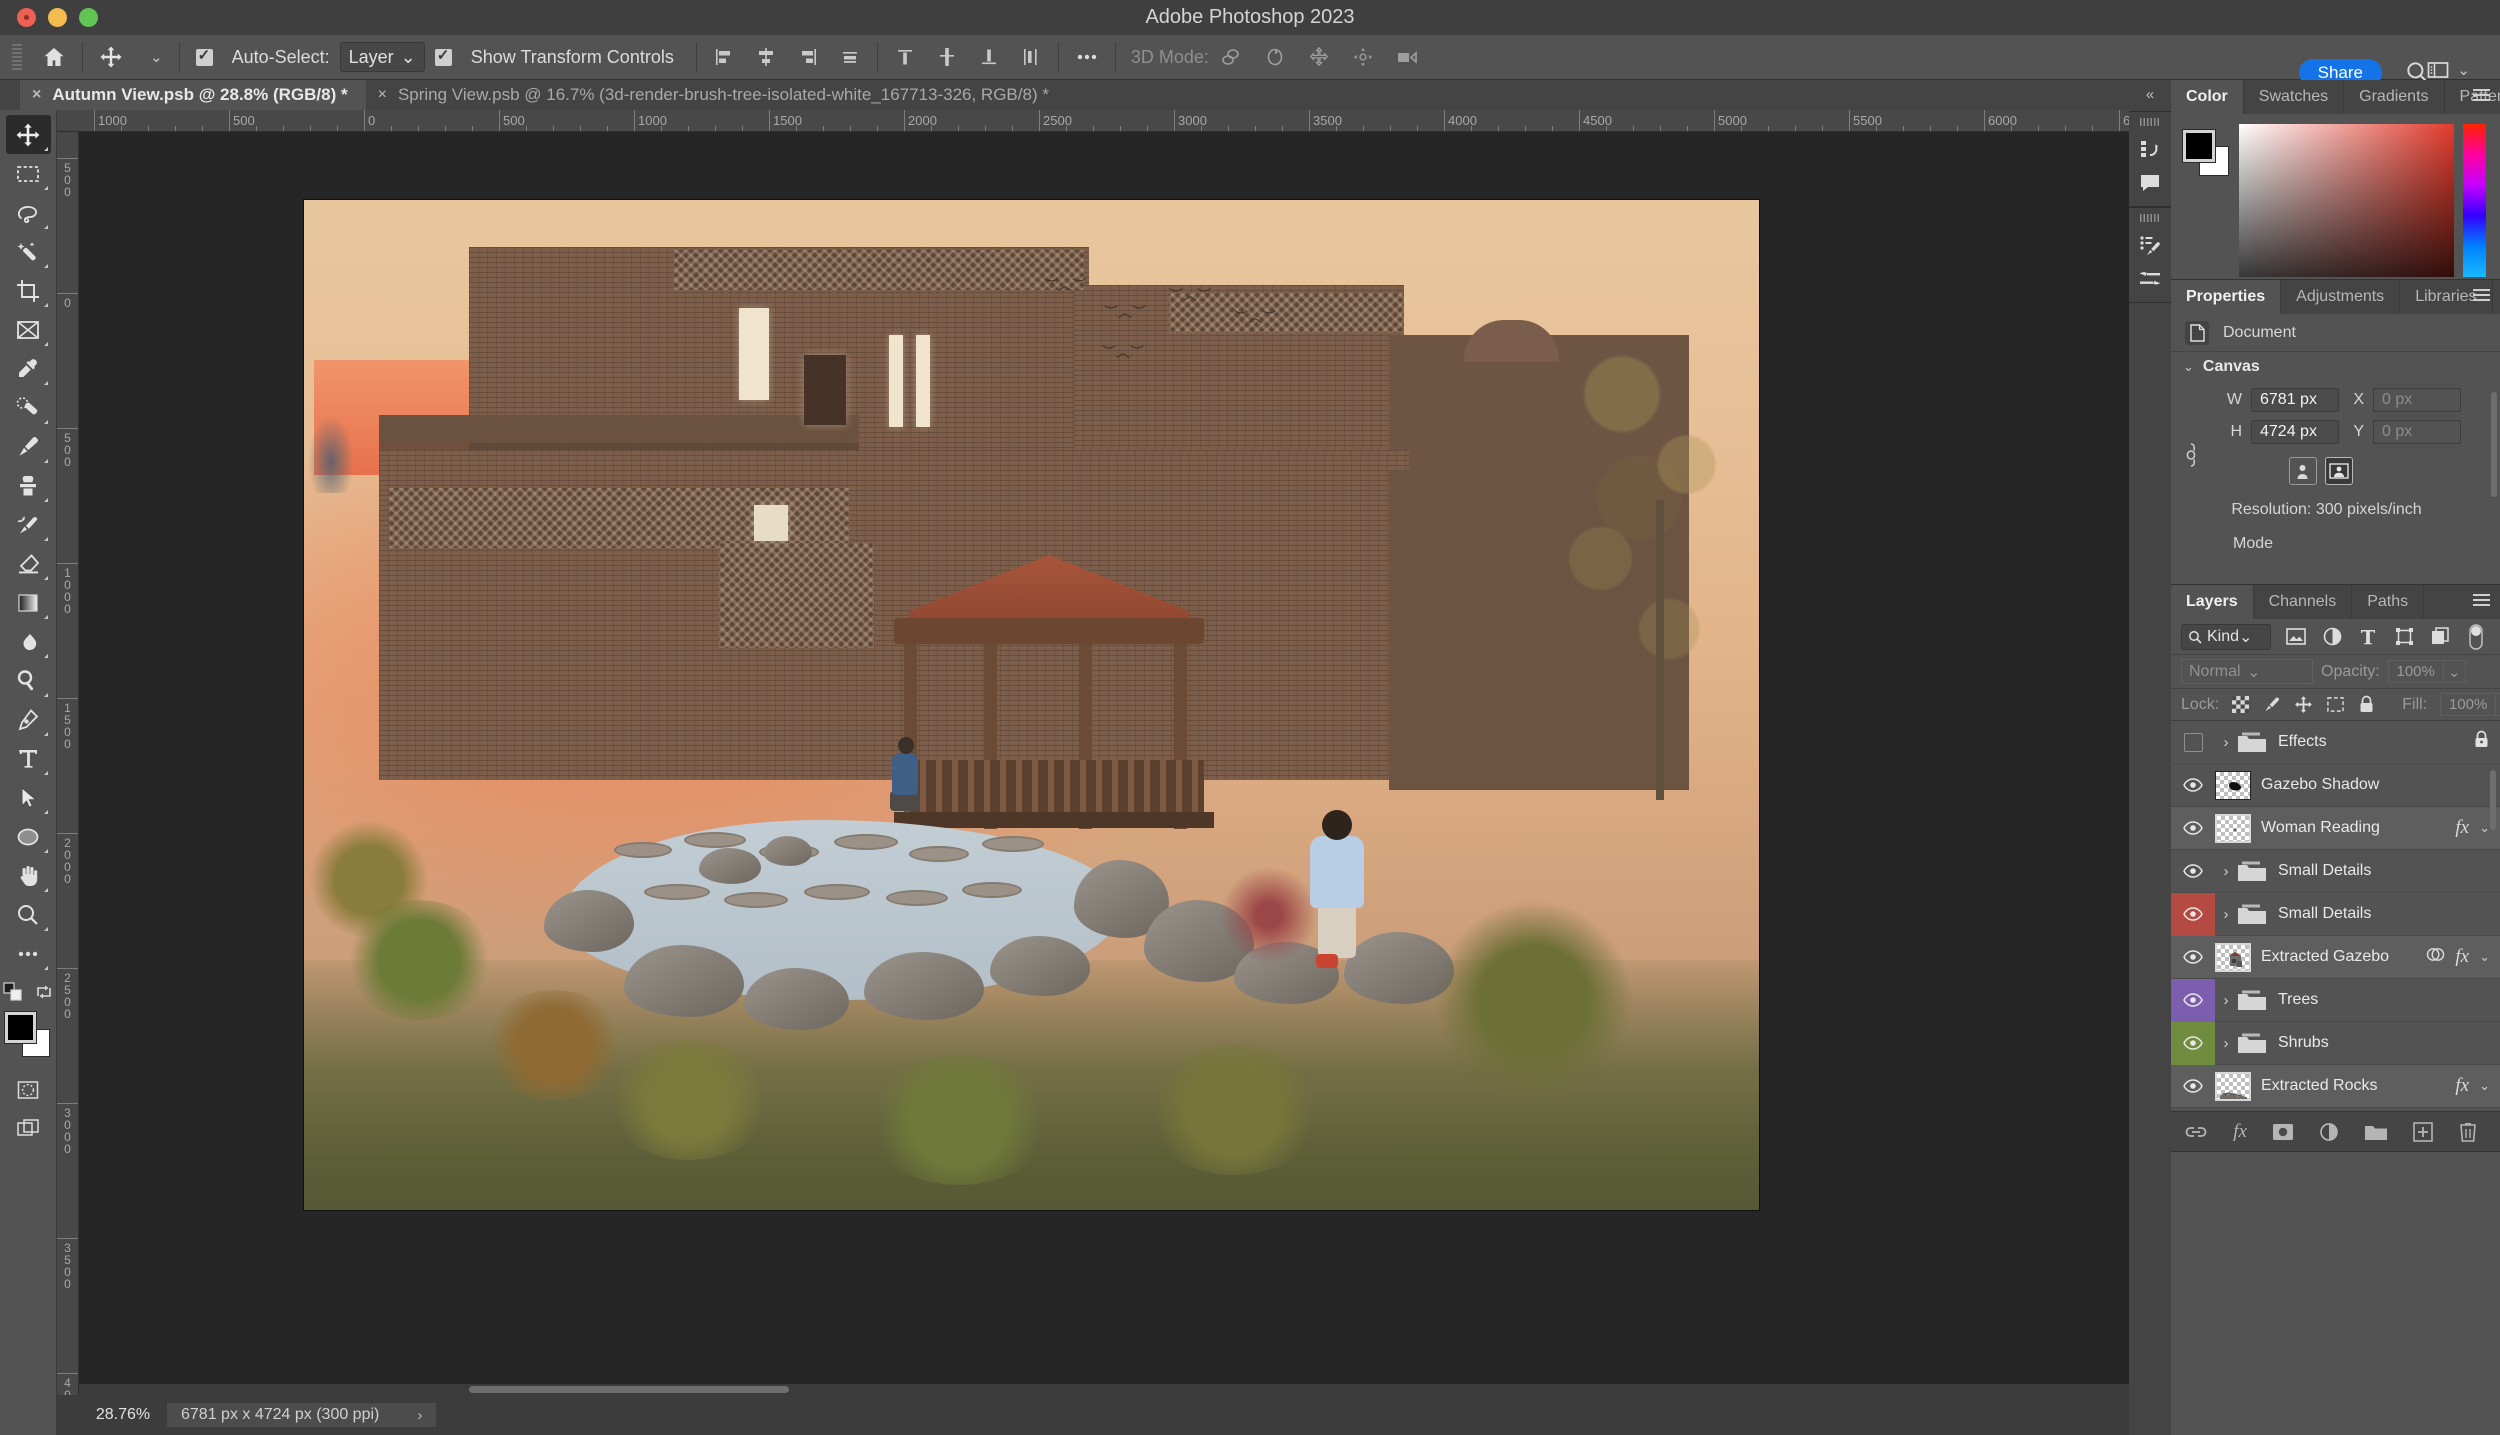 This screenshot has height=1435, width=2500. Describe the element at coordinates (28, 758) in the screenshot. I see `type-tool` at that location.